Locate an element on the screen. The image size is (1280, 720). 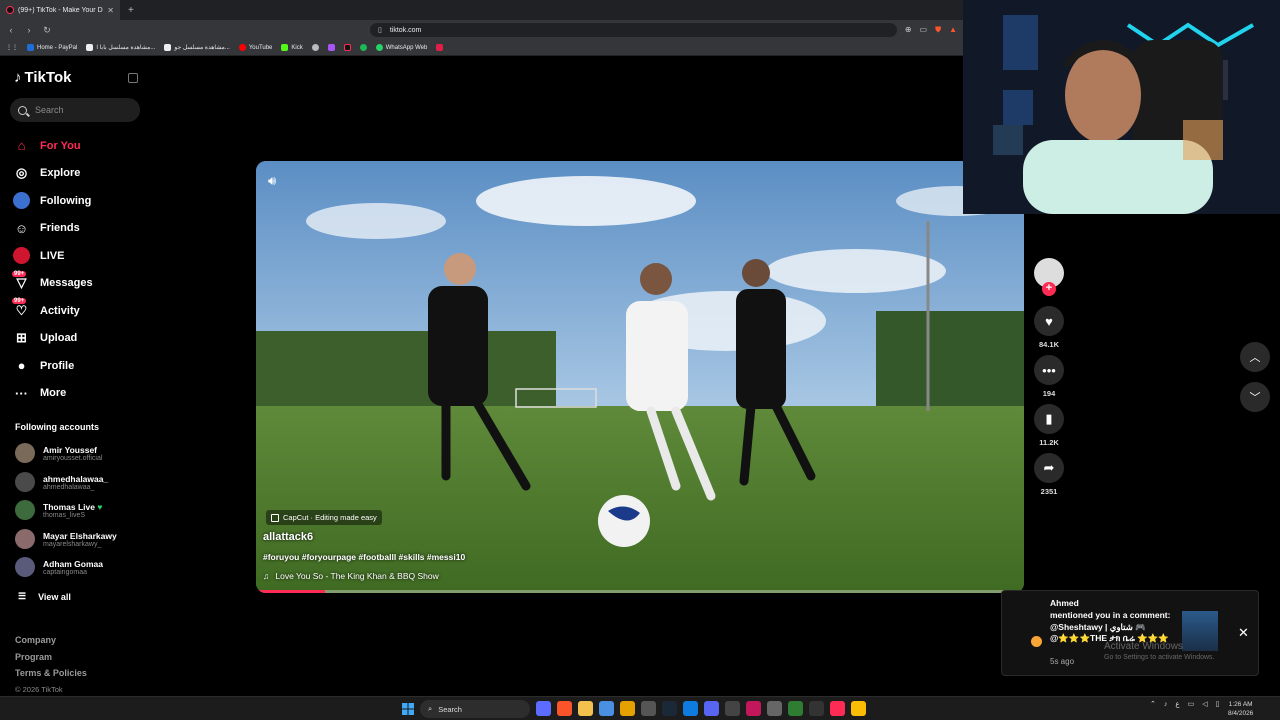
share-icon: ➦ is located at coordinates (1049, 468).